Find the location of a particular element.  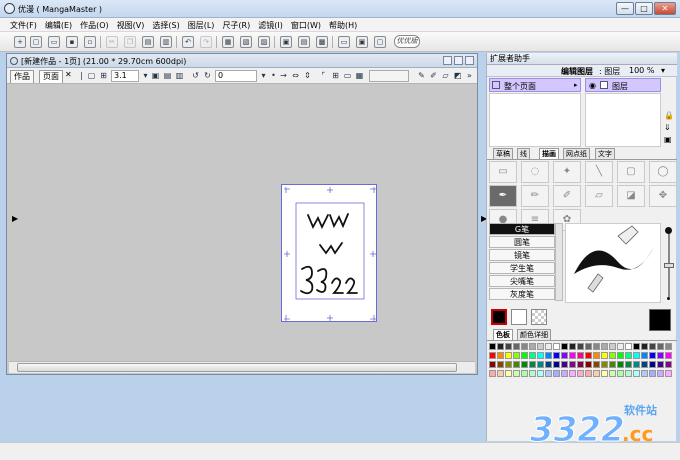

pages-list-item: 整个页面 ▸ is located at coordinates (535, 85).